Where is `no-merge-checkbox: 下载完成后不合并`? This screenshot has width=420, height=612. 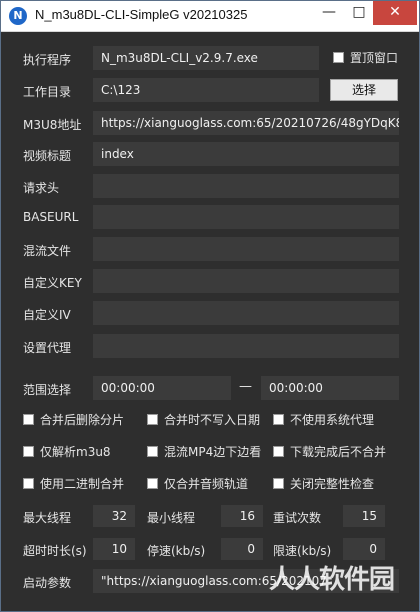 no-merge-checkbox: 下载完成后不合并 is located at coordinates (329, 452).